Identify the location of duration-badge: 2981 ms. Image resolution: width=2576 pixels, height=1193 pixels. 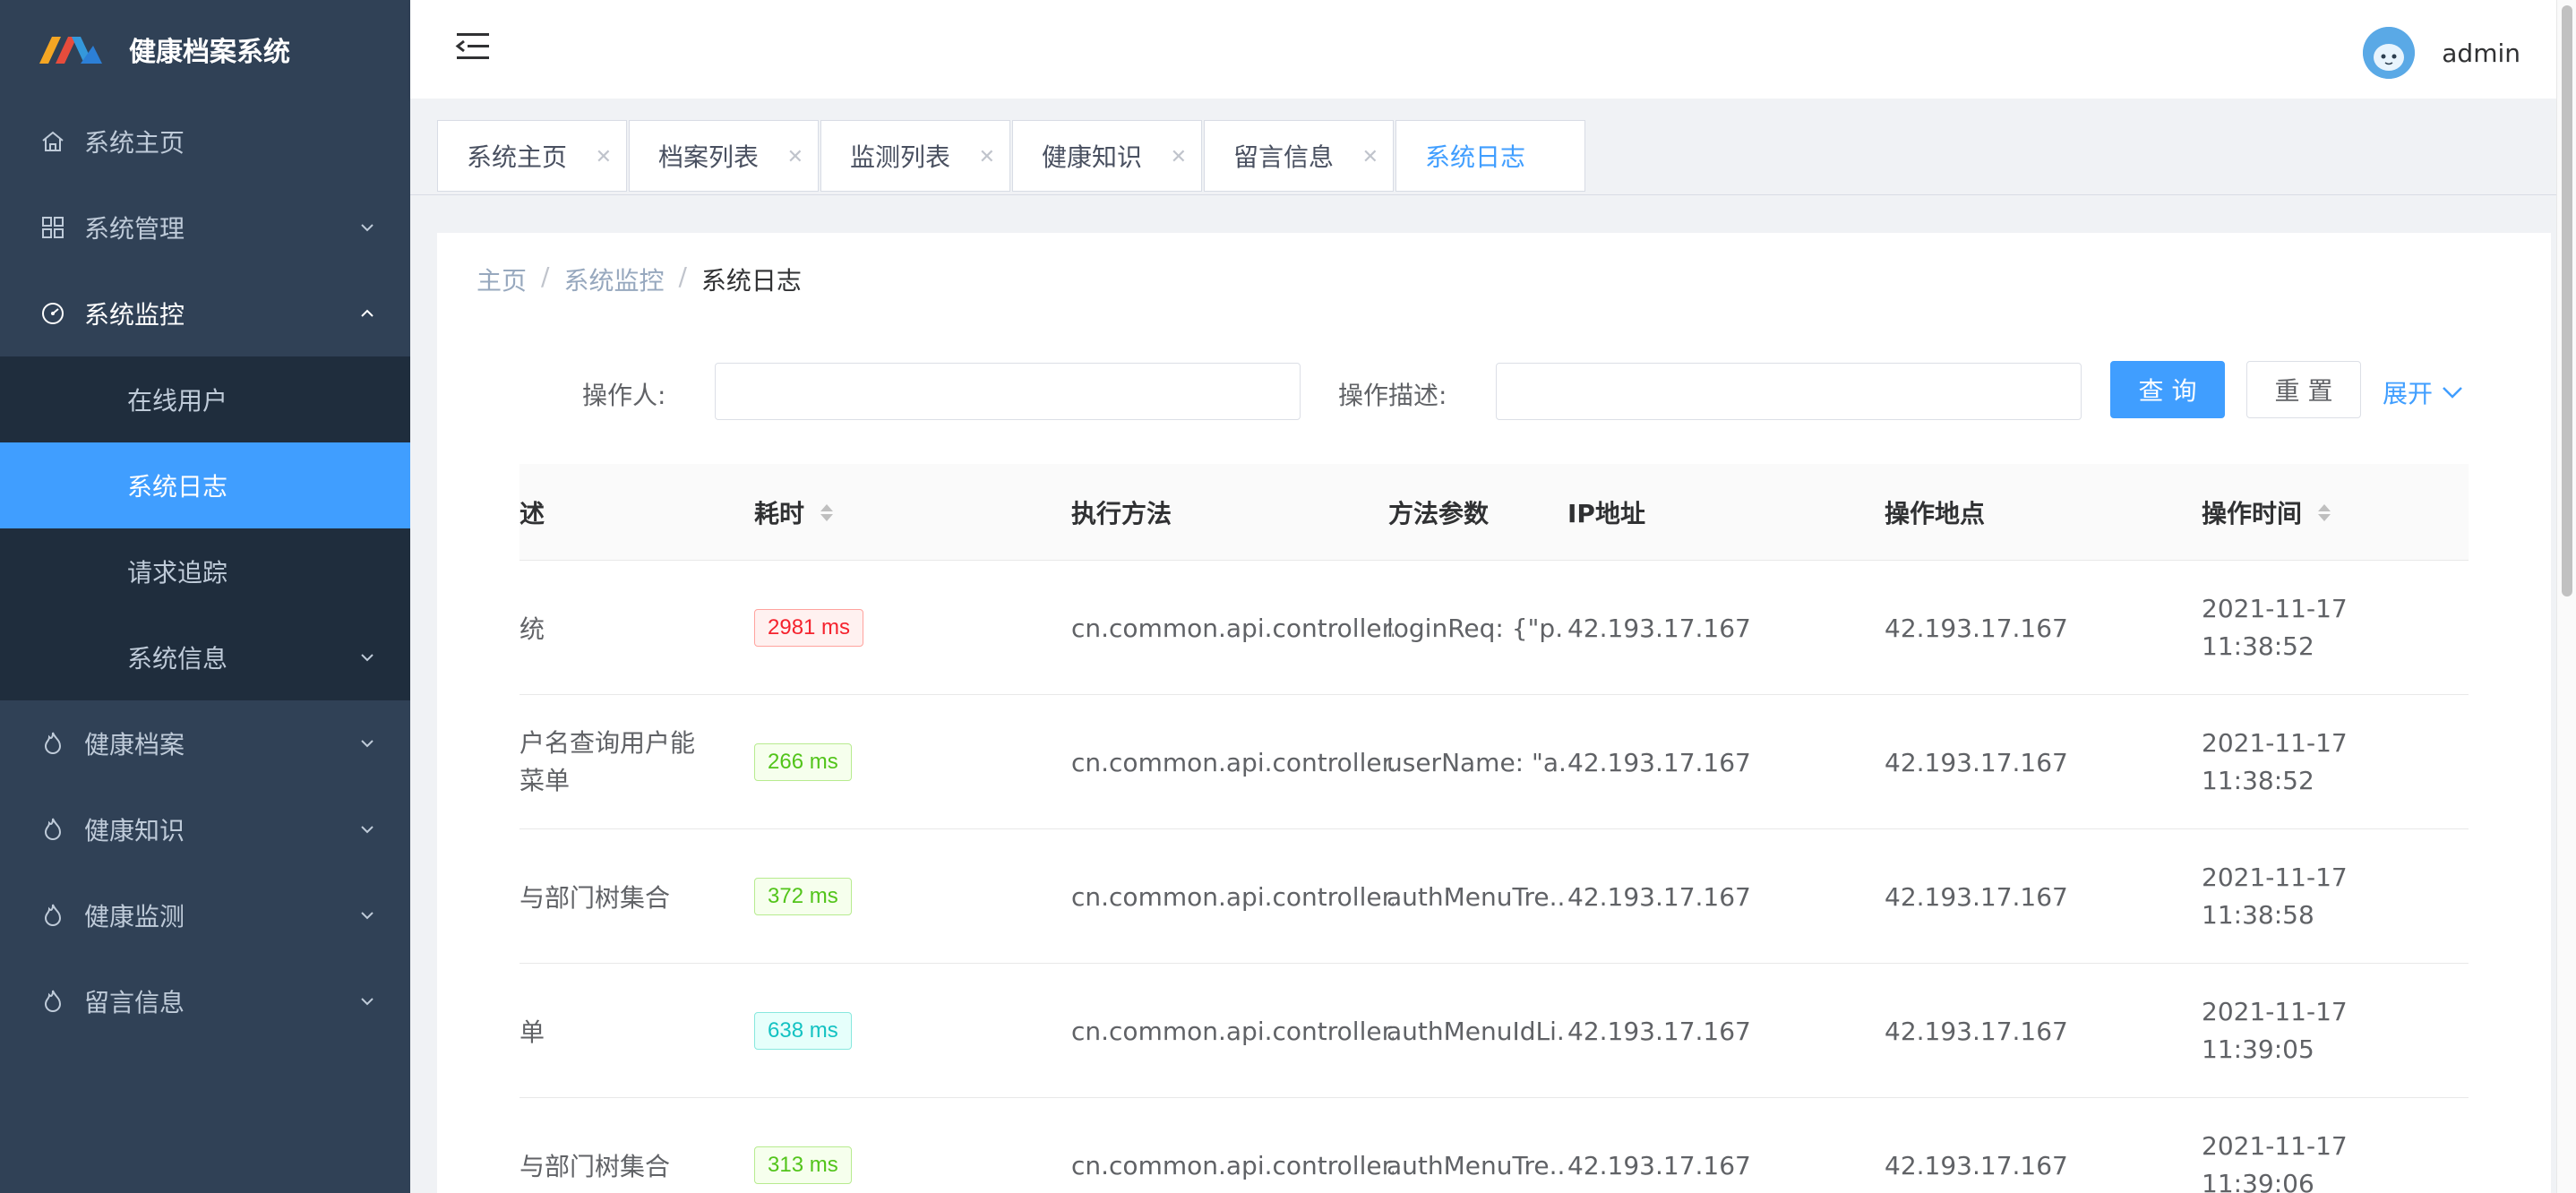
(809, 628).